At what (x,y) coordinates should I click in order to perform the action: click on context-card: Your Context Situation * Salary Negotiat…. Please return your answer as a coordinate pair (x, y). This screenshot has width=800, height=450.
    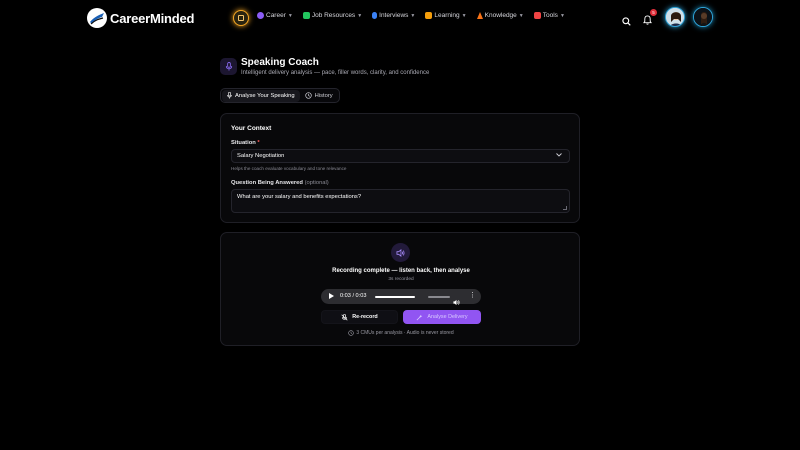
    Looking at the image, I should click on (400, 168).